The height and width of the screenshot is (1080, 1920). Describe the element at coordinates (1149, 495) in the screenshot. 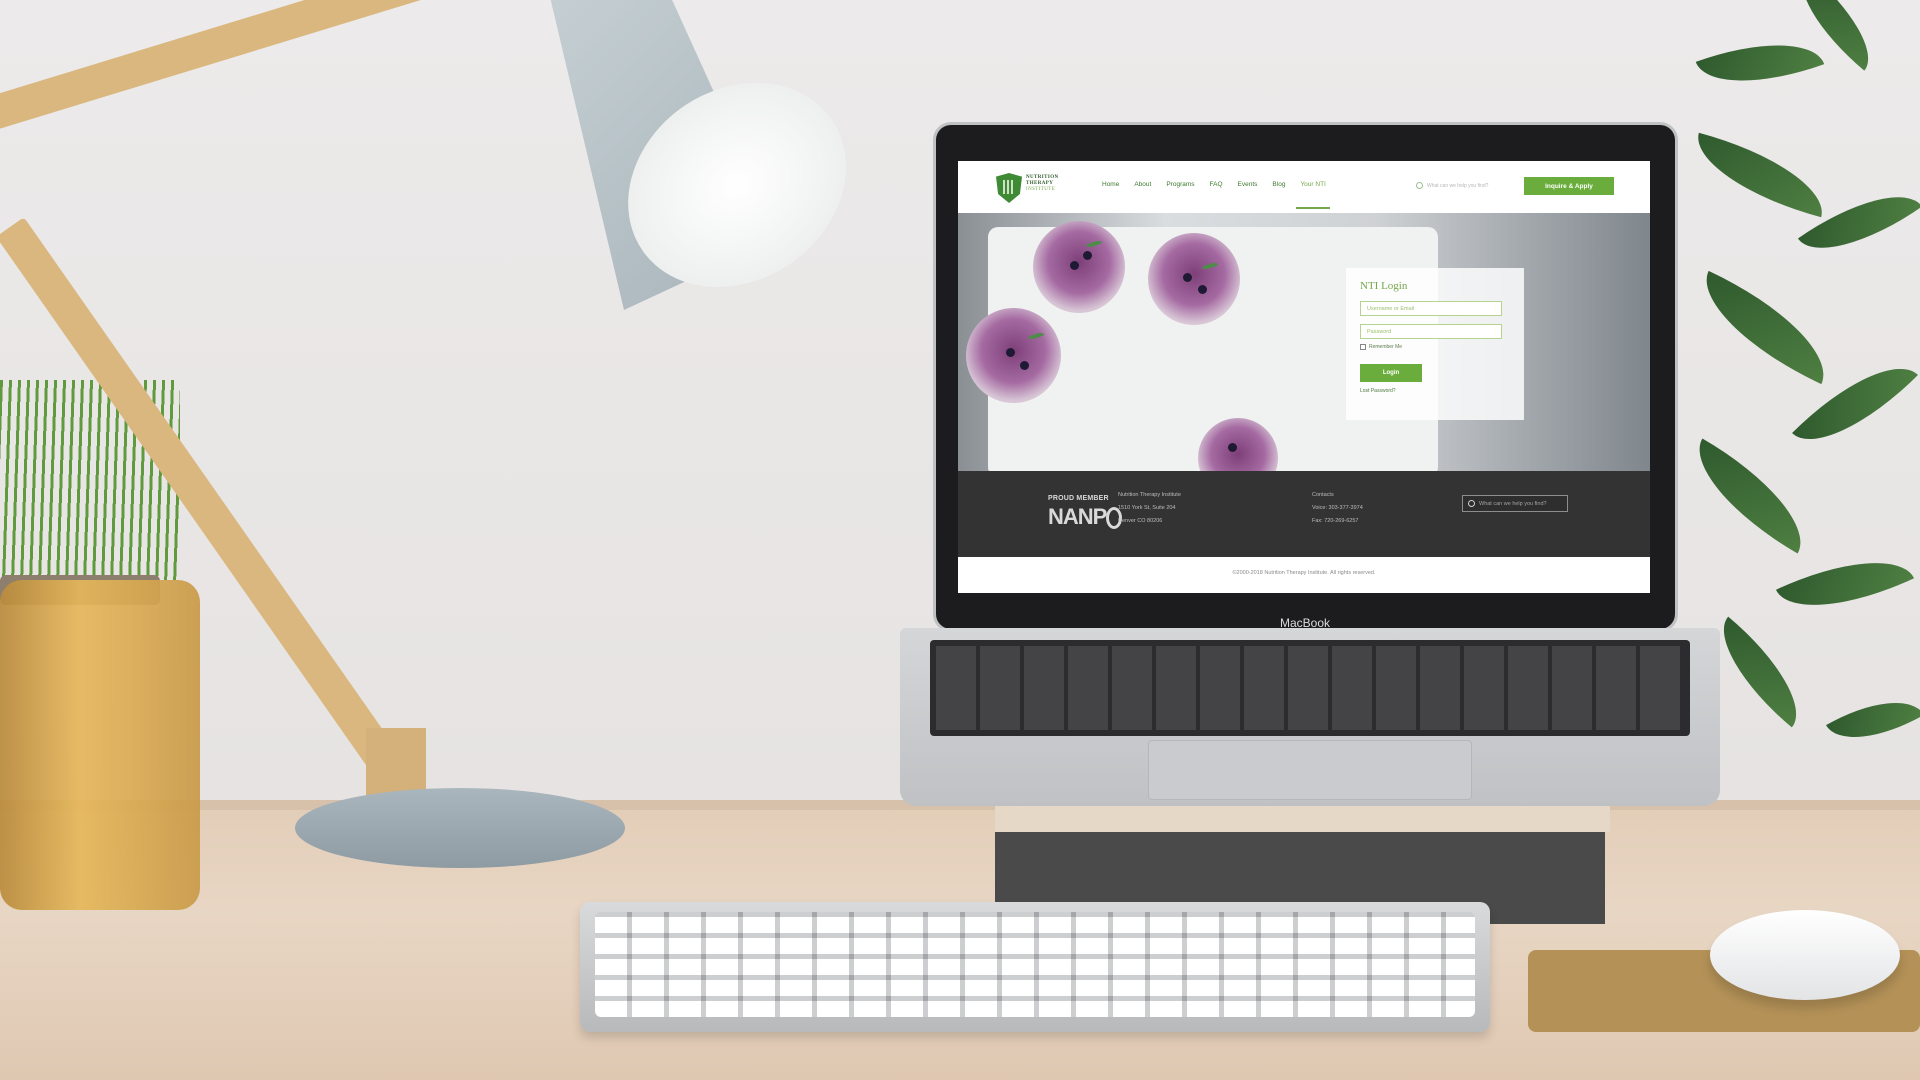

I see `address-line: Nutrition Therapy Institute` at that location.